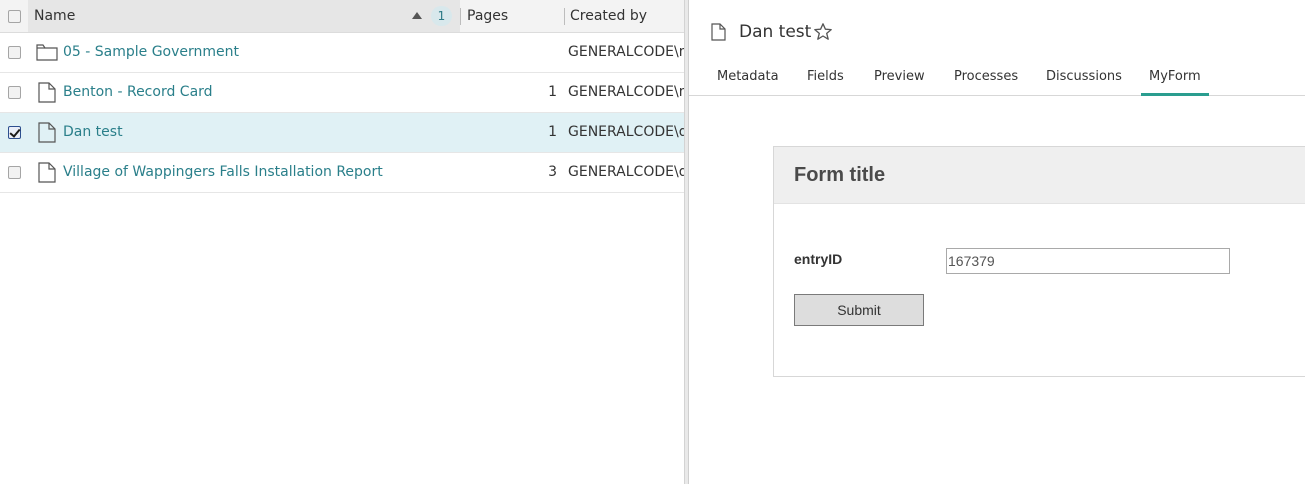  What do you see at coordinates (1084, 82) in the screenshot?
I see `tab-discussions: Discussions` at bounding box center [1084, 82].